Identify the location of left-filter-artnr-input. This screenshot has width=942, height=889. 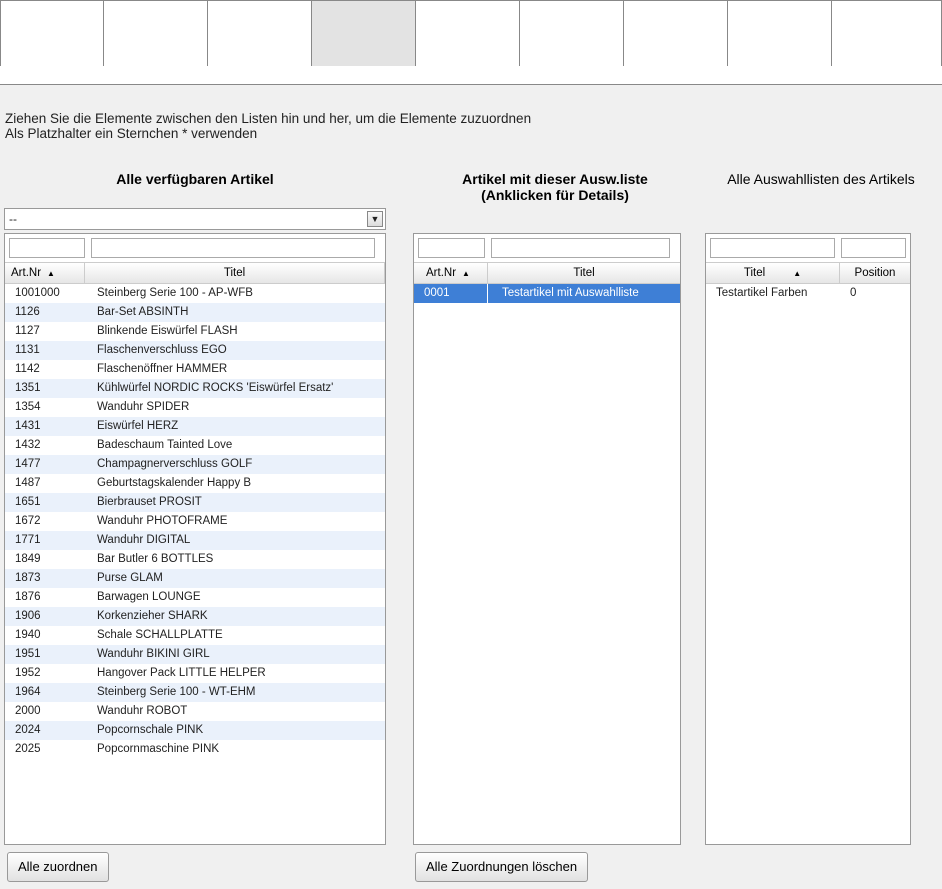
(47, 248).